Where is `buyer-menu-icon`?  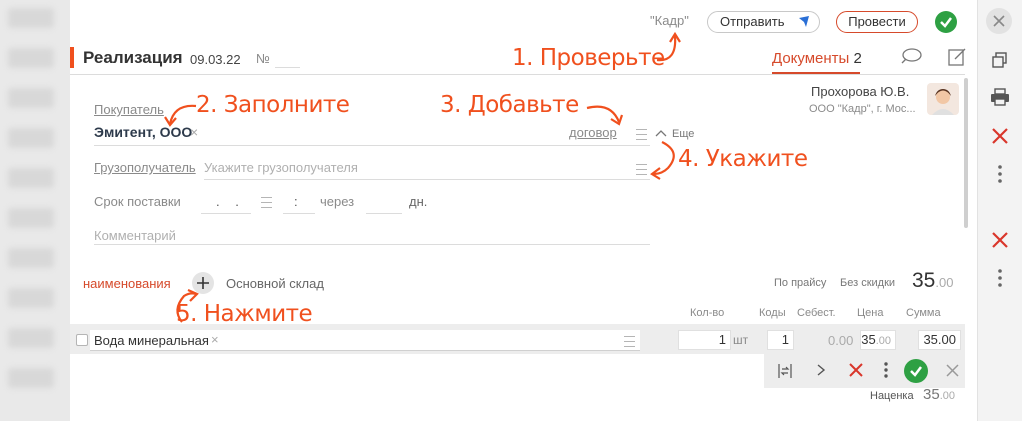 buyer-menu-icon is located at coordinates (641, 134).